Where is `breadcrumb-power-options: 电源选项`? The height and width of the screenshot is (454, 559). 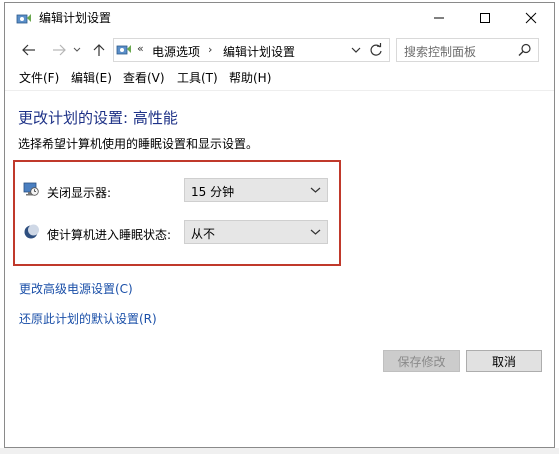
breadcrumb-power-options: 电源选项 is located at coordinates (176, 51).